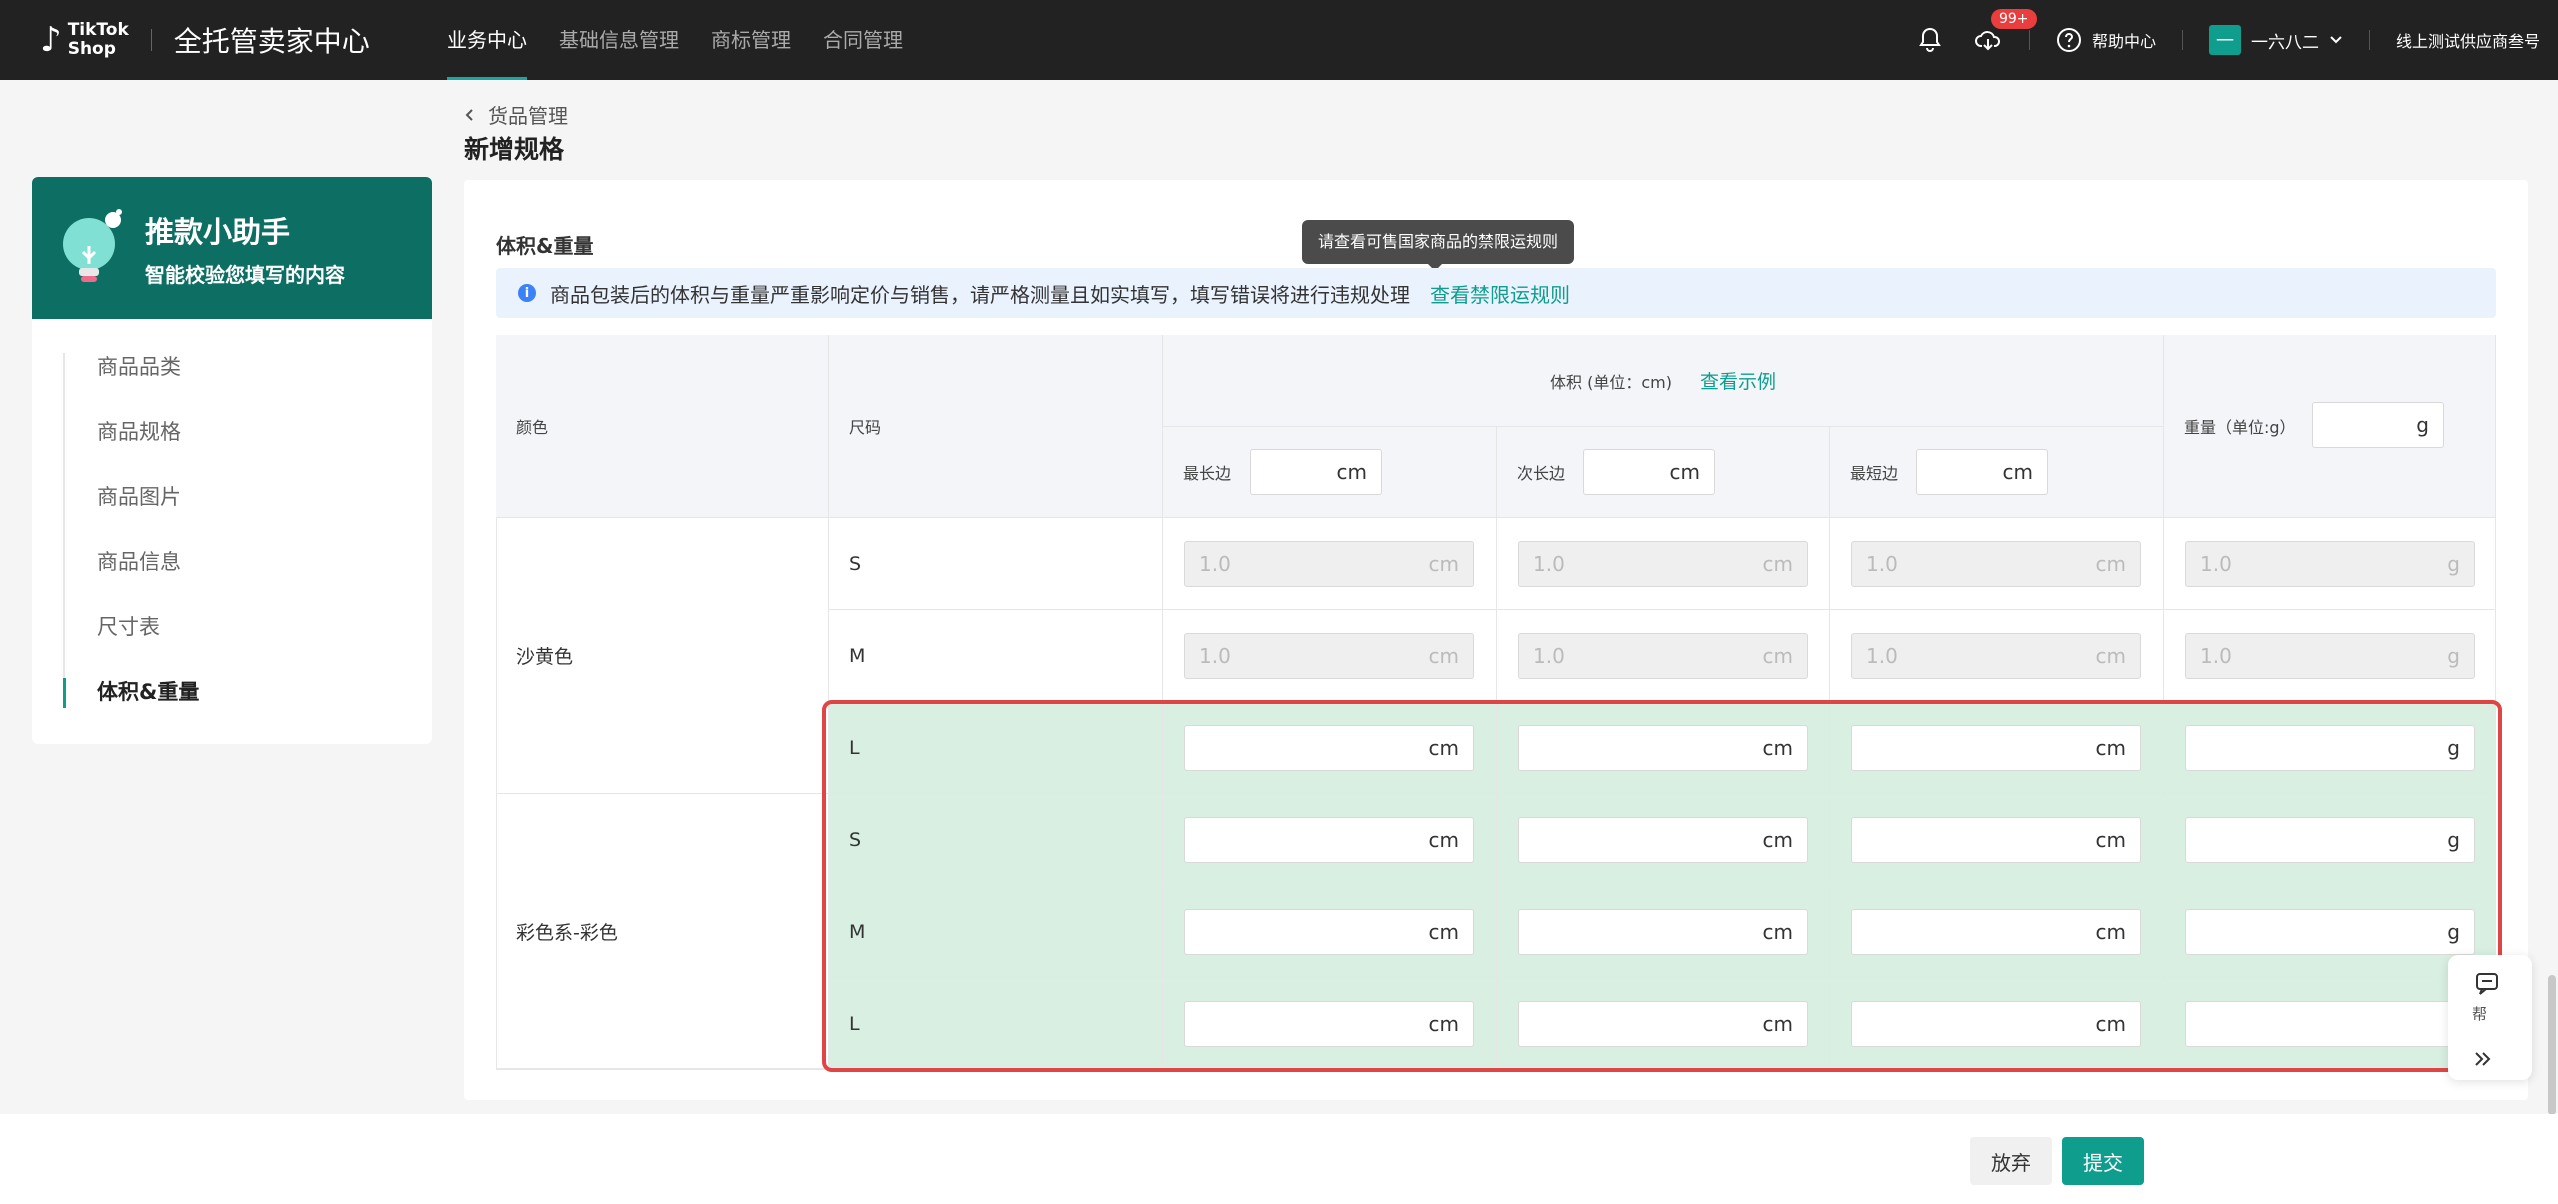  What do you see at coordinates (1738, 380) in the screenshot?
I see `view-example-link: 查看示例` at bounding box center [1738, 380].